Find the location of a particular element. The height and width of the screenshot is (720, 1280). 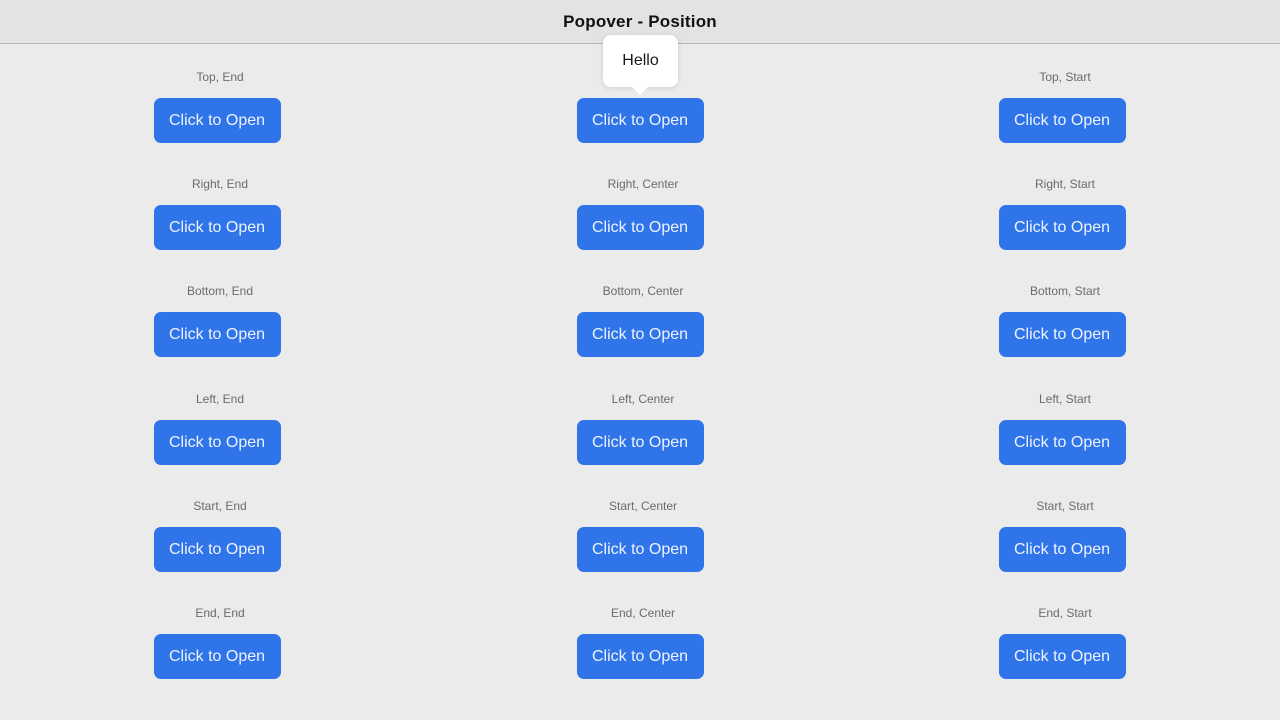

position-example: End, End Click to Open is located at coordinates (217, 629).